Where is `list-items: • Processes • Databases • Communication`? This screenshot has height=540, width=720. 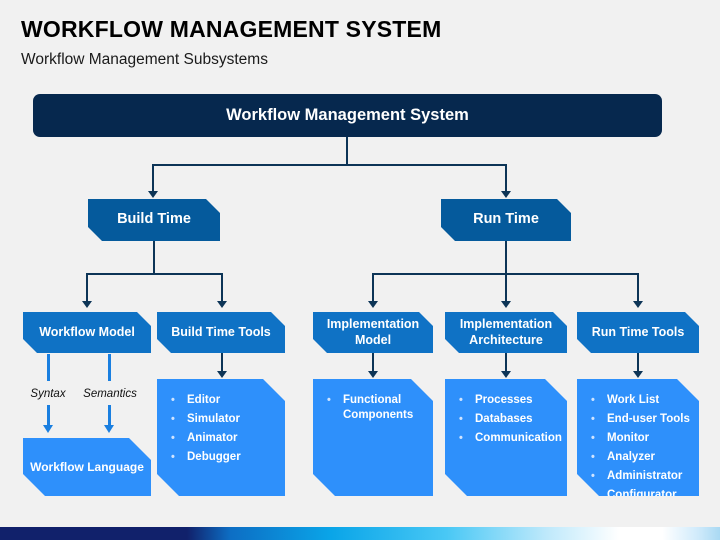
list-items: • Processes • Databases • Communication is located at coordinates (509, 420).